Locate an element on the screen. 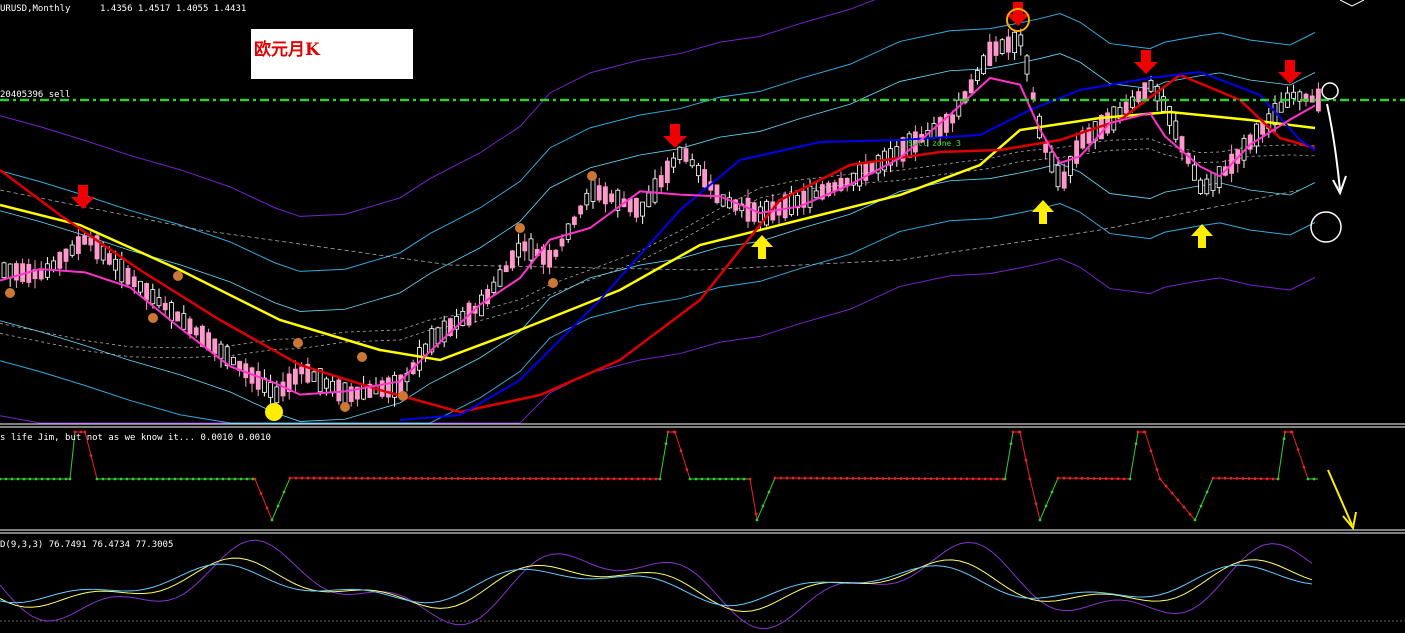 The width and height of the screenshot is (1405, 633). order-line-label: 20405396 sell is located at coordinates (35, 95).